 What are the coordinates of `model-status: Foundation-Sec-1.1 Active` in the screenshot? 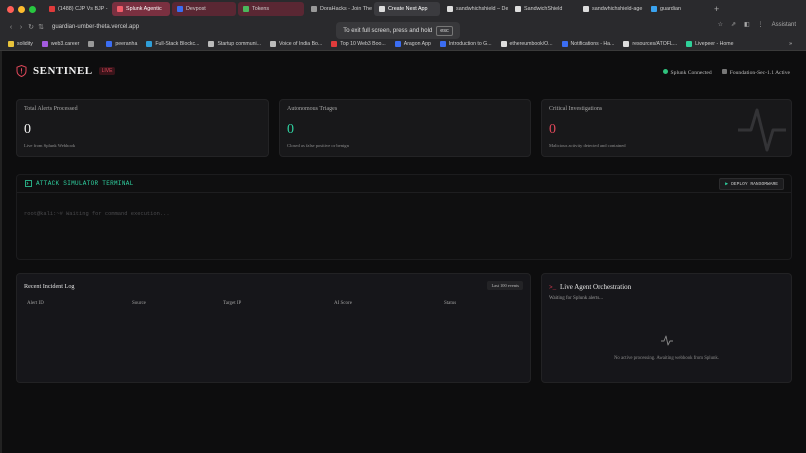 It's located at (755, 72).